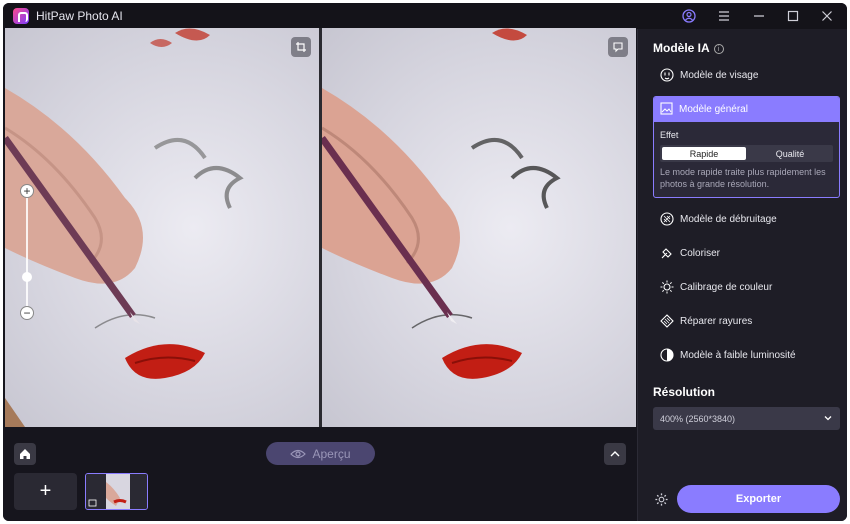 The width and height of the screenshot is (850, 524). Describe the element at coordinates (27, 313) in the screenshot. I see `zoom-out-icon: −` at that location.